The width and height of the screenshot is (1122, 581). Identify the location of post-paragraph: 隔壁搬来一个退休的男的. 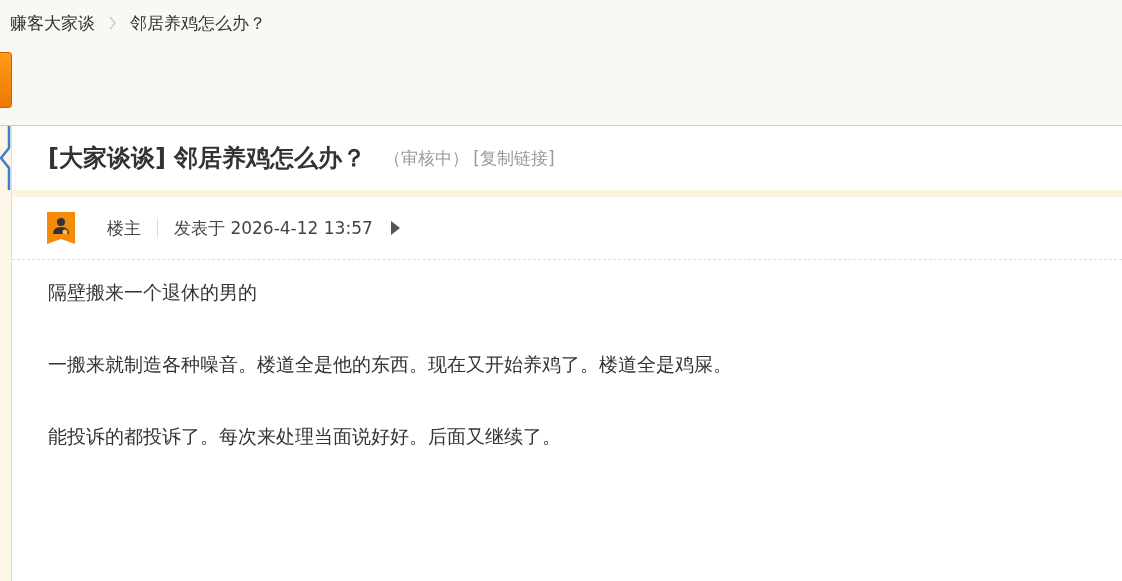
(153, 292).